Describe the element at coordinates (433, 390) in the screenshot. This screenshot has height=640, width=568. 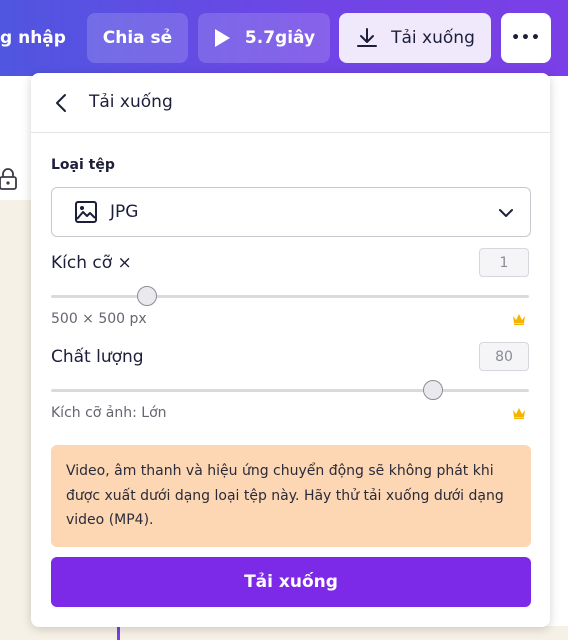
I see `quality-slider-thumb` at that location.